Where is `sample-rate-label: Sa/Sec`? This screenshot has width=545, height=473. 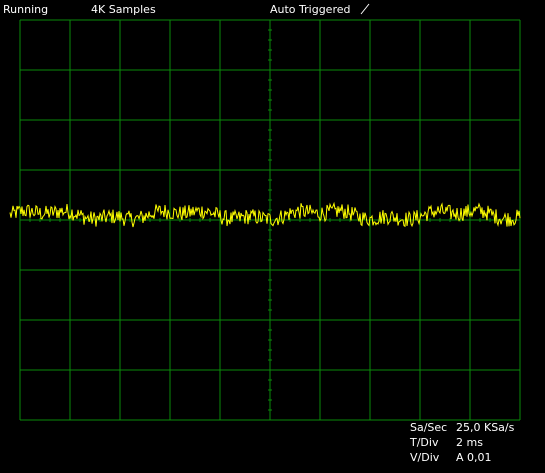
sample-rate-label: Sa/Sec is located at coordinates (429, 427).